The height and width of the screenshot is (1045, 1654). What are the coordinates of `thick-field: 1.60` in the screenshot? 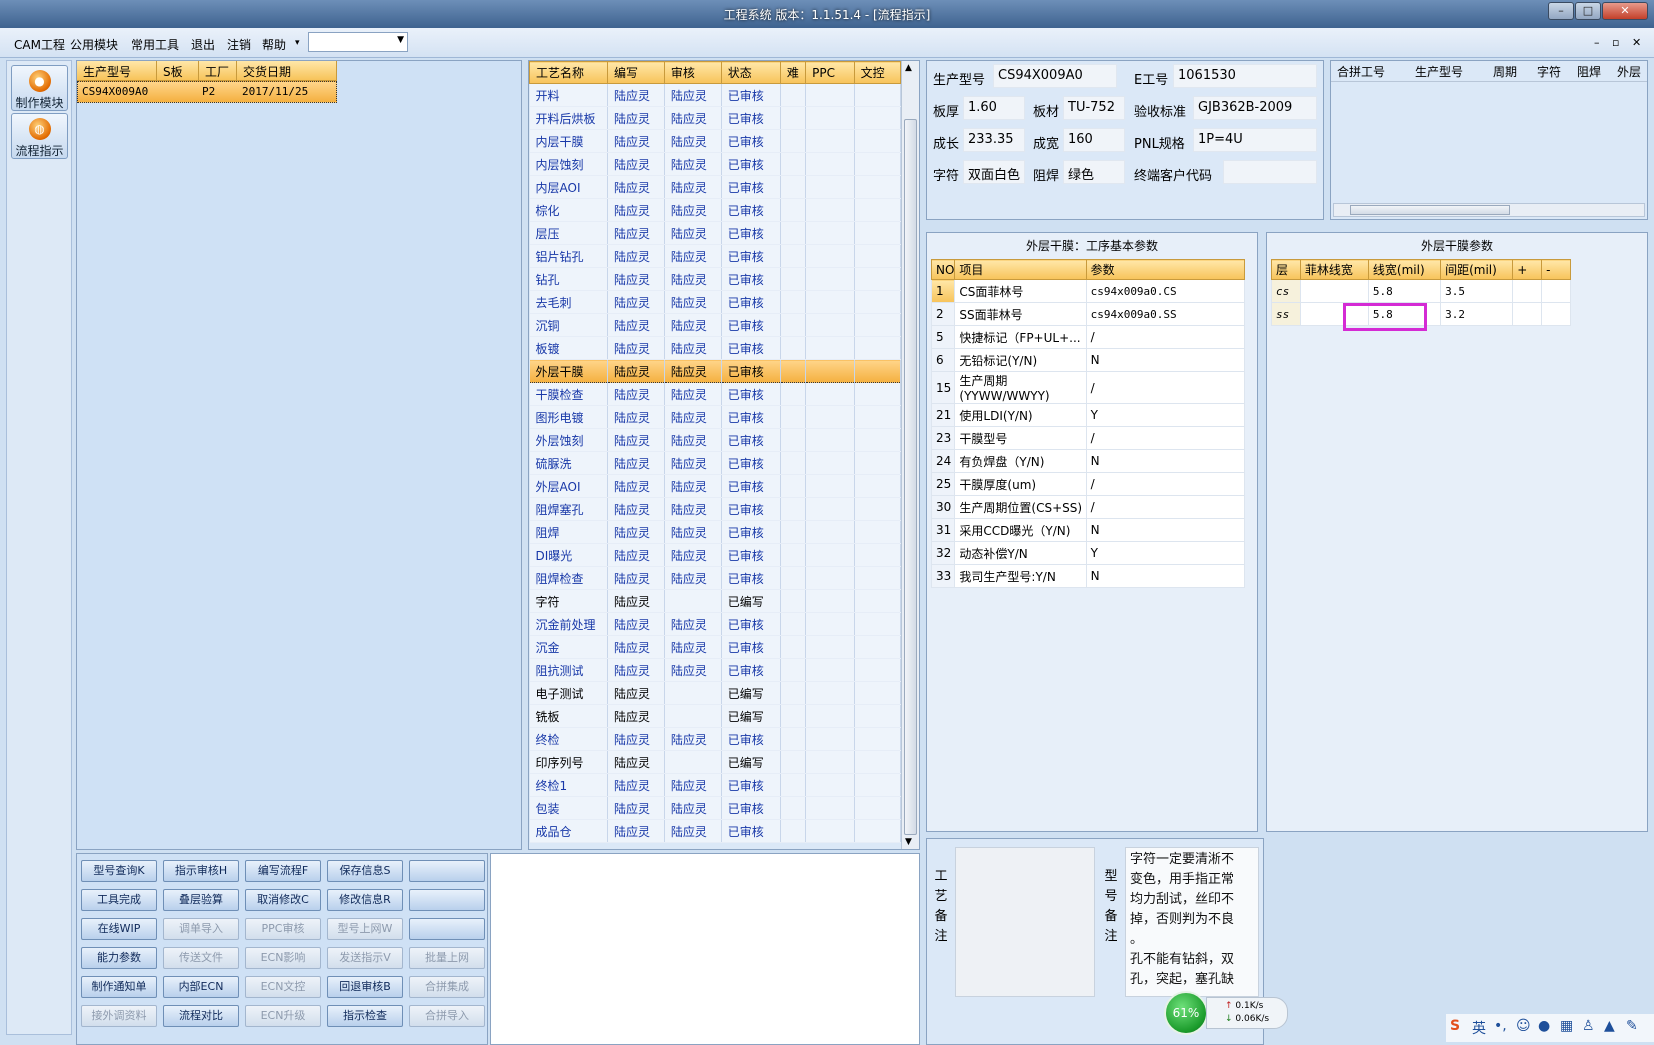 It's located at (994, 108).